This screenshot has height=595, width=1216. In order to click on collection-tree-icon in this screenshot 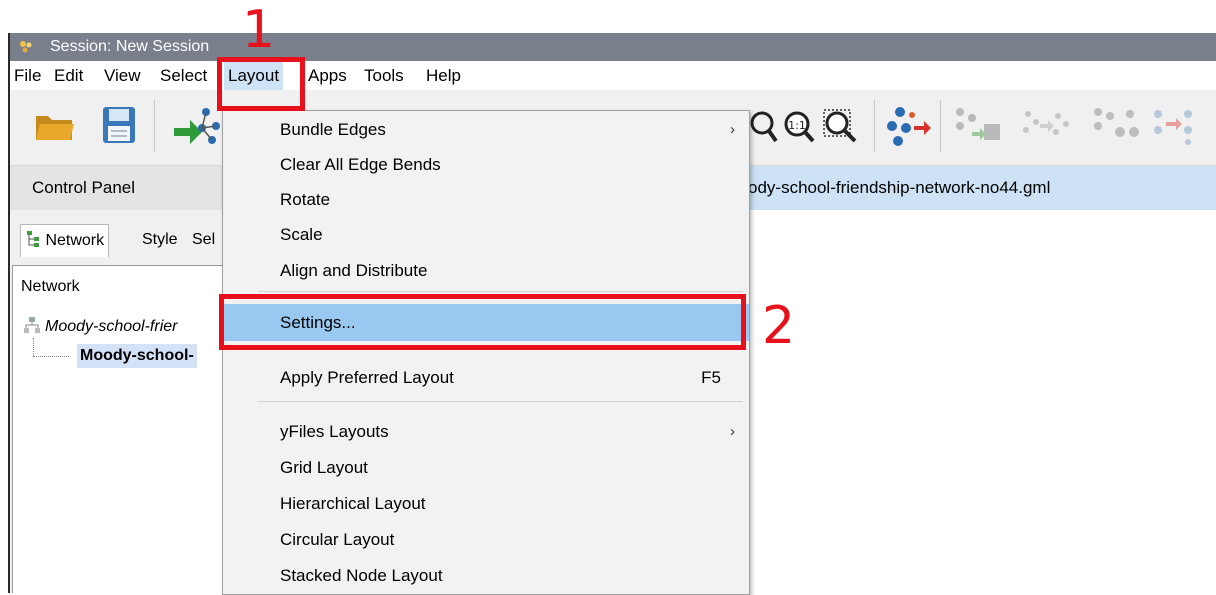, I will do `click(32, 325)`.